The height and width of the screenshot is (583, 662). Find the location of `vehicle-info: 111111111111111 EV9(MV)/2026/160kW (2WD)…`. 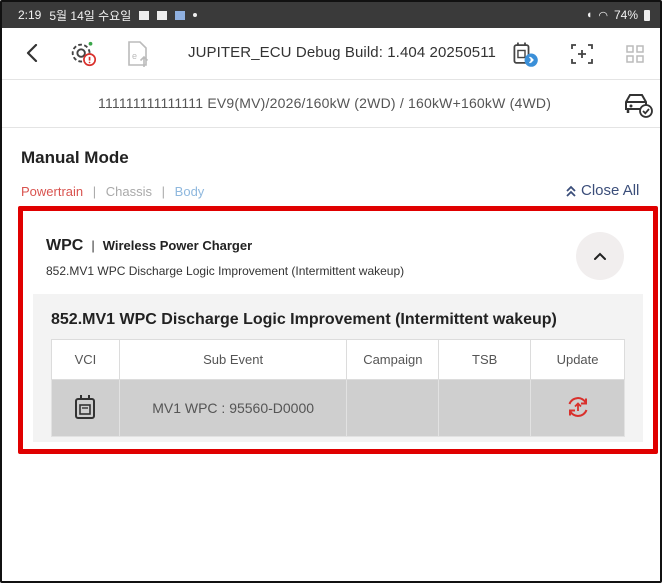

vehicle-info: 111111111111111 EV9(MV)/2026/160kW (2WD)… is located at coordinates (325, 103).